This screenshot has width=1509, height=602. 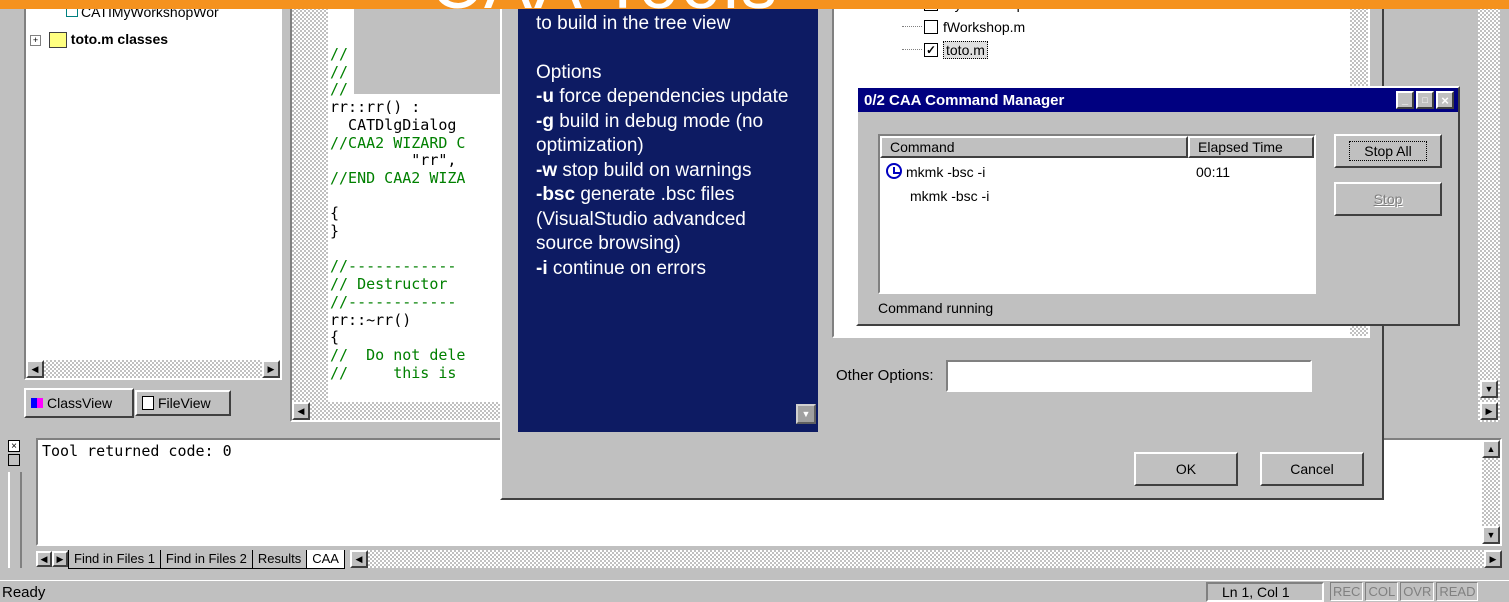 What do you see at coordinates (1312, 469) in the screenshot?
I see `cancel-button: Cancel` at bounding box center [1312, 469].